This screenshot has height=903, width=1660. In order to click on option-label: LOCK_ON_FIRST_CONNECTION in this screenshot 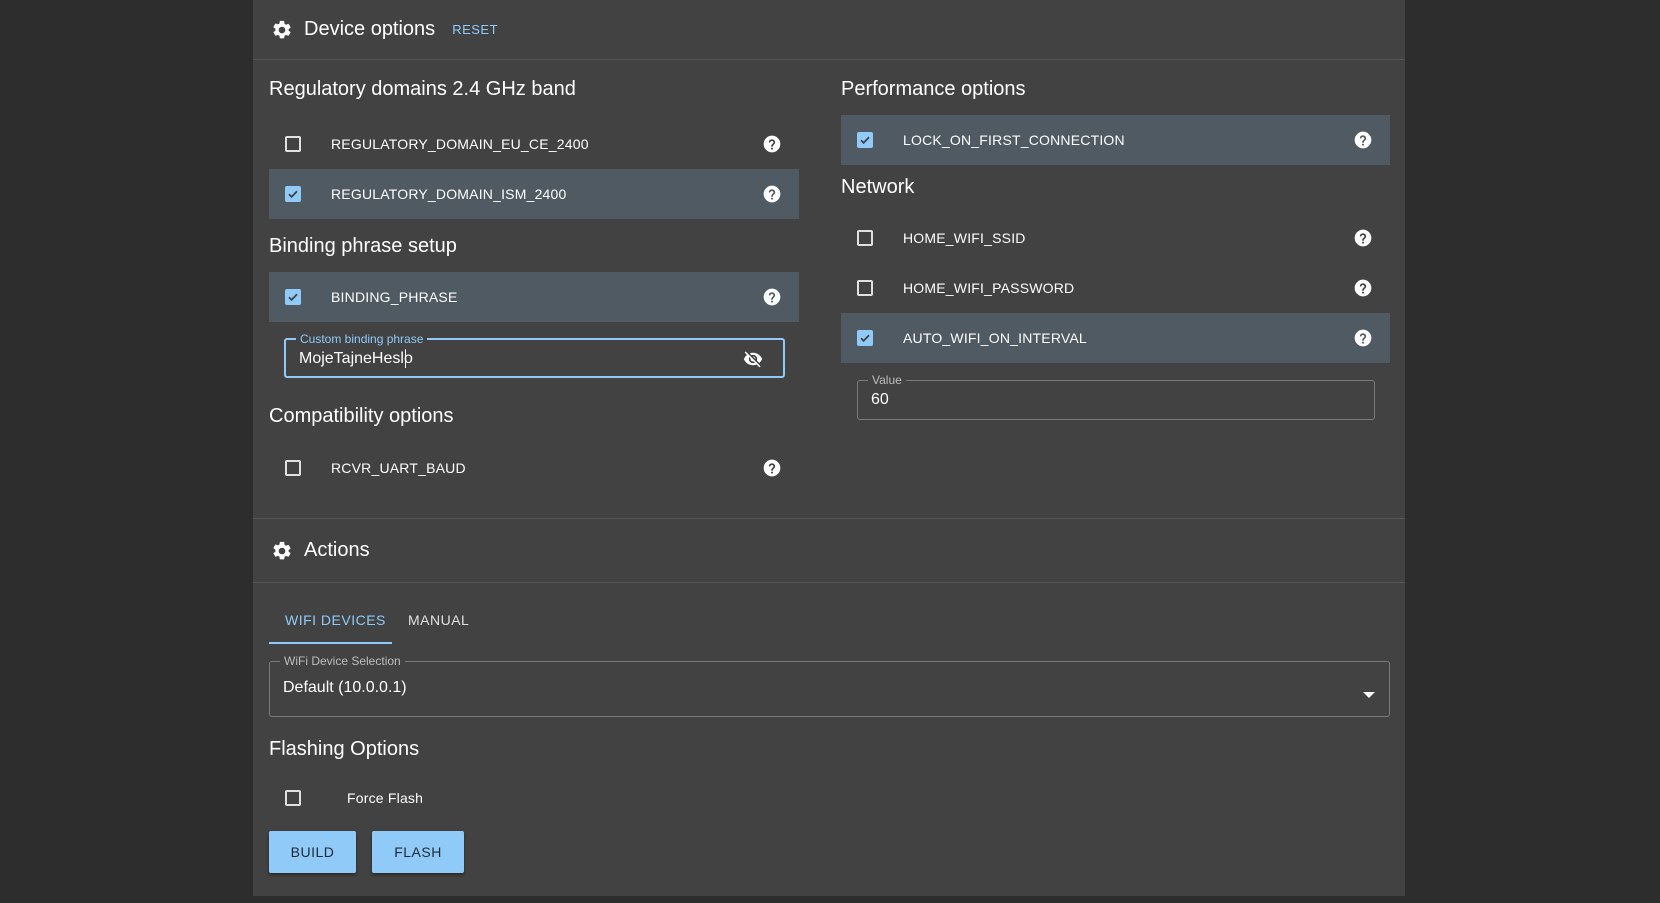, I will do `click(1014, 140)`.